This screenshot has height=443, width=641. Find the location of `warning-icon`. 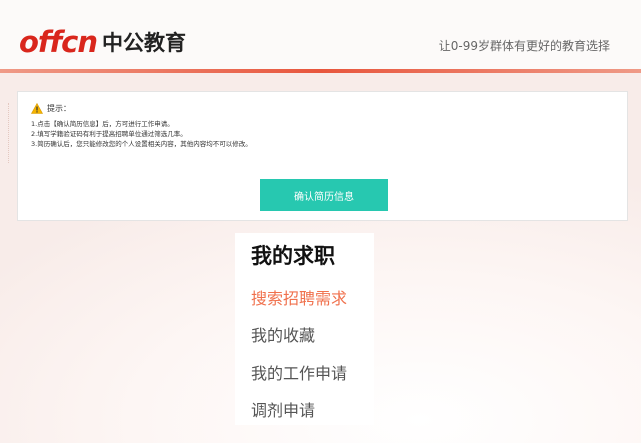

warning-icon is located at coordinates (37, 108).